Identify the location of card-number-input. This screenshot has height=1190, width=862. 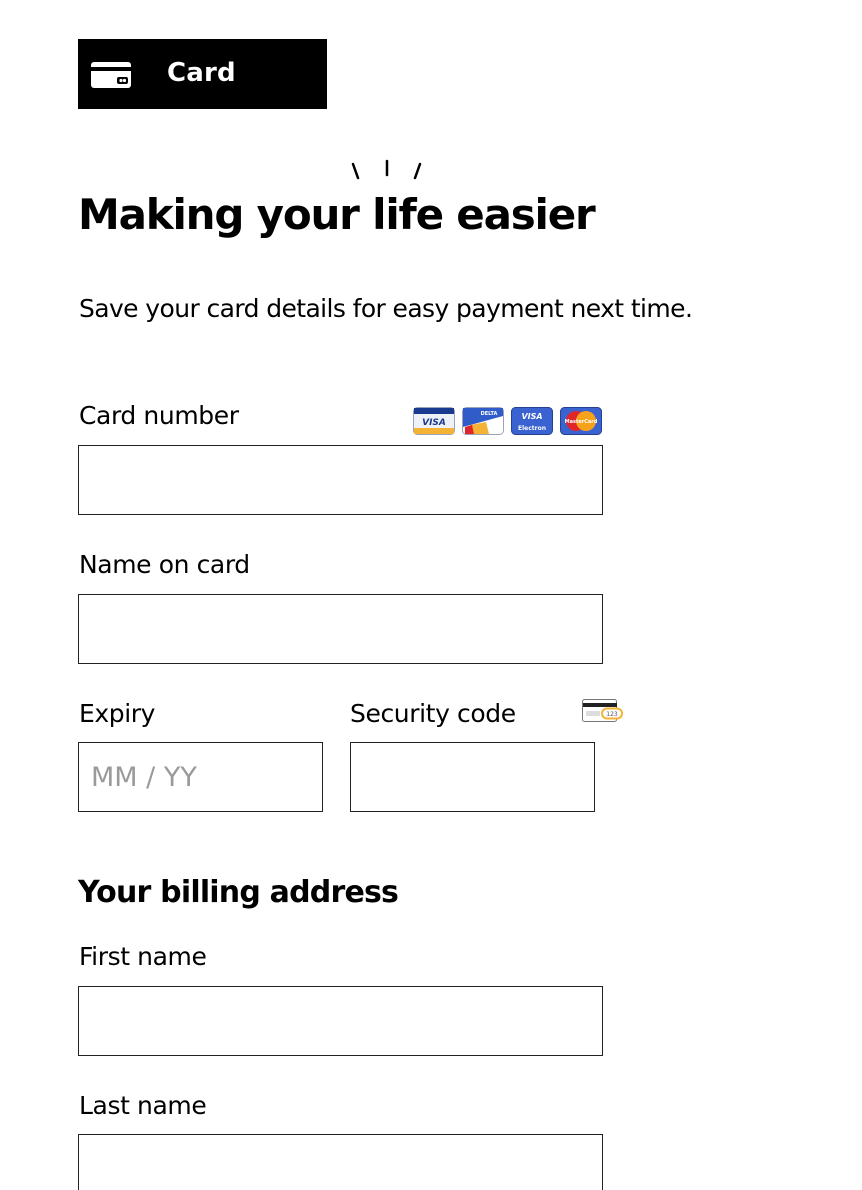
(340, 480).